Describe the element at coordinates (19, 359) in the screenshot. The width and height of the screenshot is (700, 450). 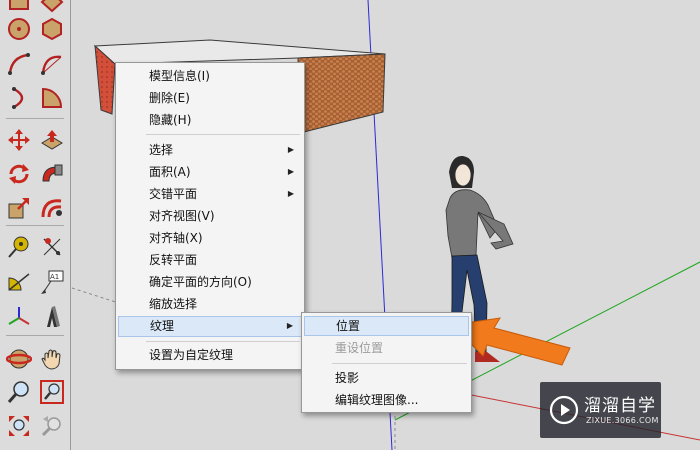
I see `orbit-icon` at that location.